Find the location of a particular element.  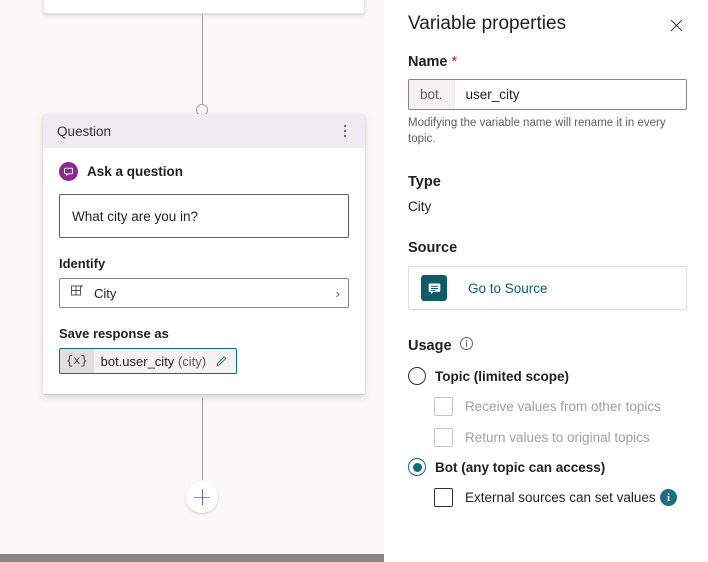

variable-chip-type: (city) is located at coordinates (192, 361).